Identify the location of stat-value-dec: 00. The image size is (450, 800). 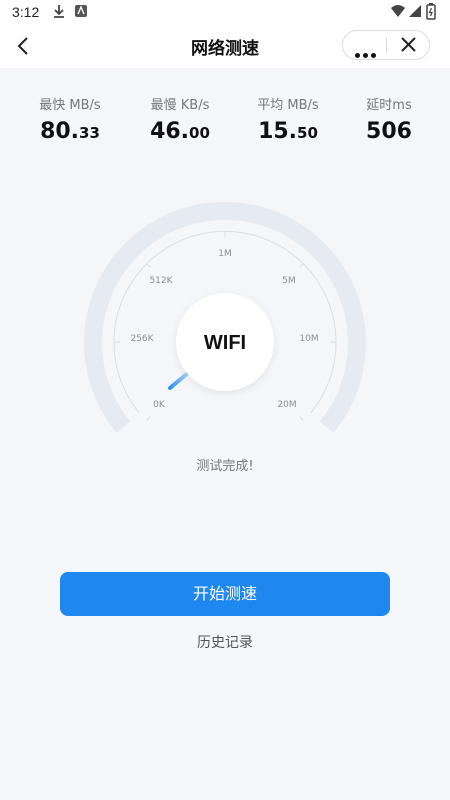
(199, 133).